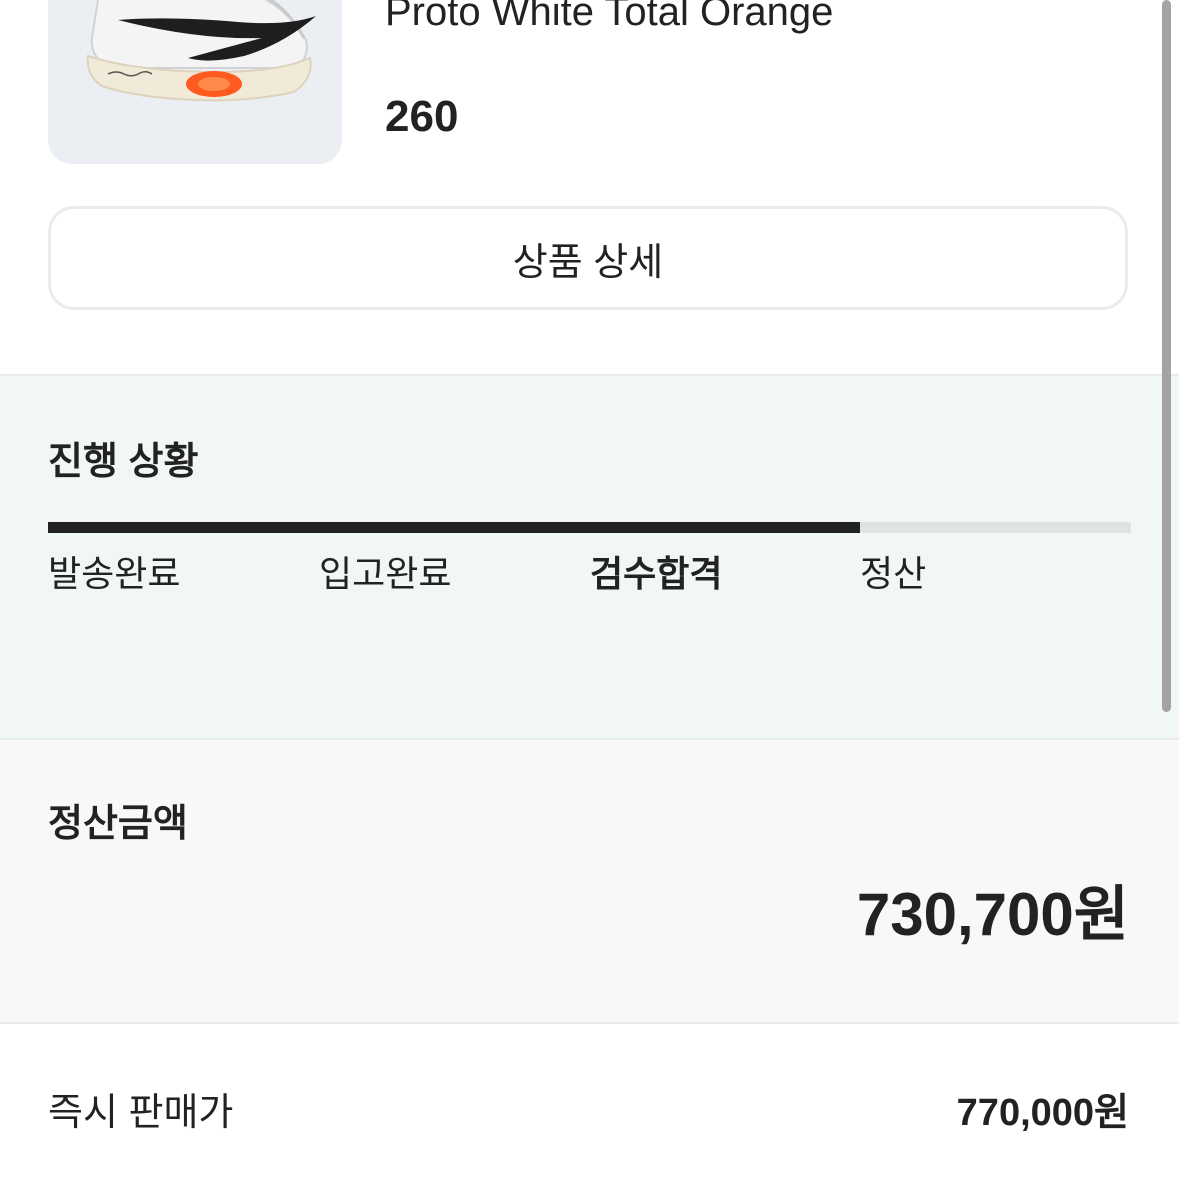 Image resolution: width=1179 pixels, height=1180 pixels. I want to click on step-shipped: 발송완료, so click(114, 573).